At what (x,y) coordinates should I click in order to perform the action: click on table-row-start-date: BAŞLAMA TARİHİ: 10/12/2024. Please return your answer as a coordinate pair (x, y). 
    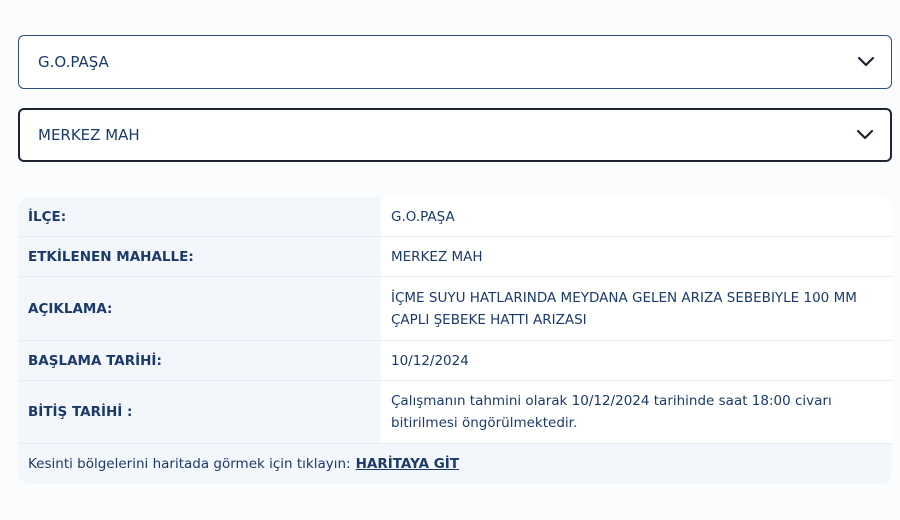
    Looking at the image, I should click on (455, 361).